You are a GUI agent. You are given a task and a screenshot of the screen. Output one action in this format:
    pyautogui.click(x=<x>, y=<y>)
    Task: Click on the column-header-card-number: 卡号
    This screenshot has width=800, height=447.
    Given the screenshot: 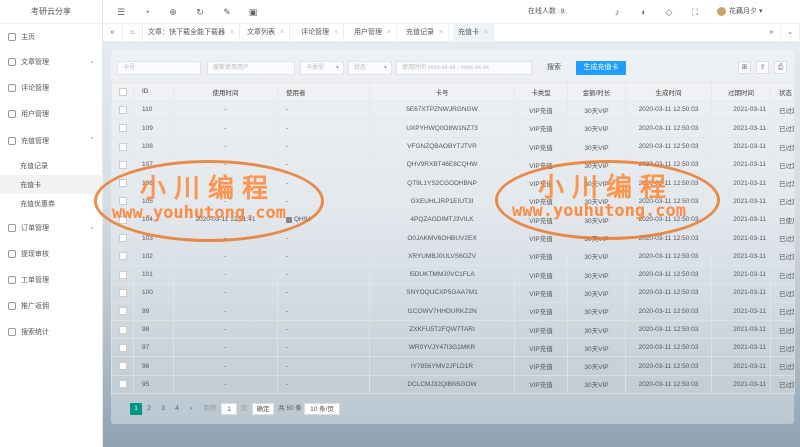 What is the action you would take?
    pyautogui.click(x=442, y=91)
    